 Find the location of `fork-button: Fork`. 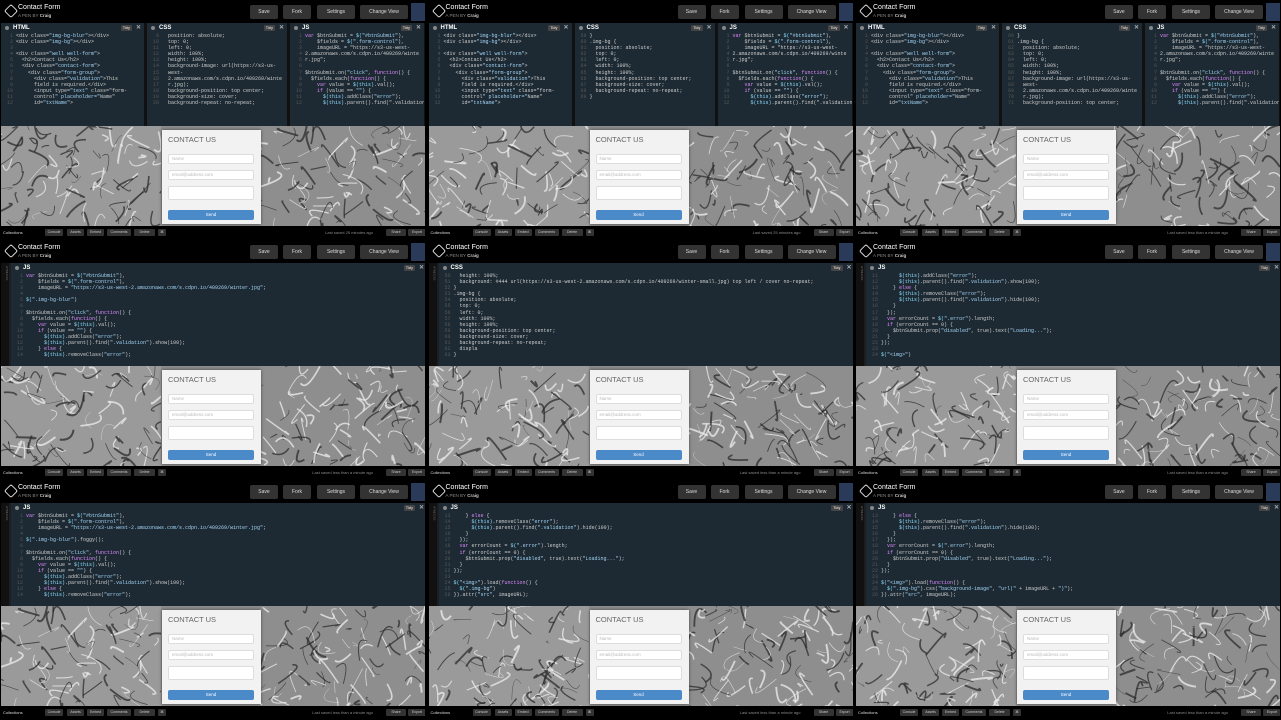

fork-button: Fork is located at coordinates (1152, 492).